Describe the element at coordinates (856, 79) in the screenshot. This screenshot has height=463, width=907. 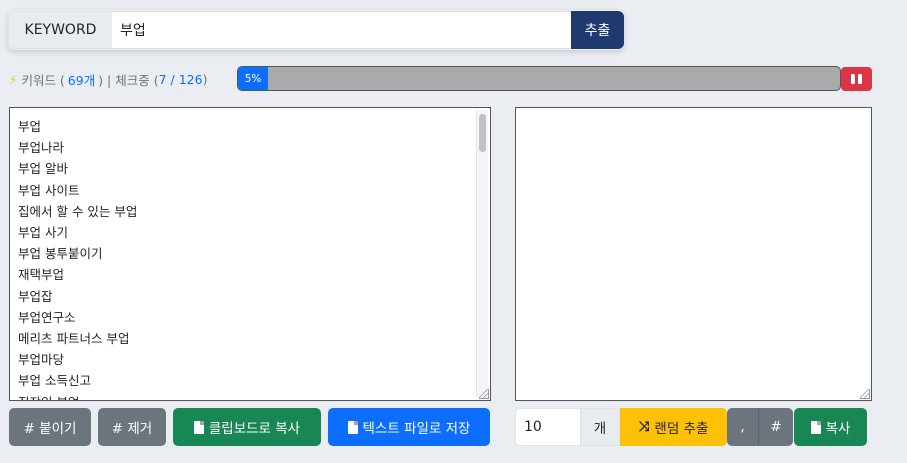
I see `pause-button` at that location.